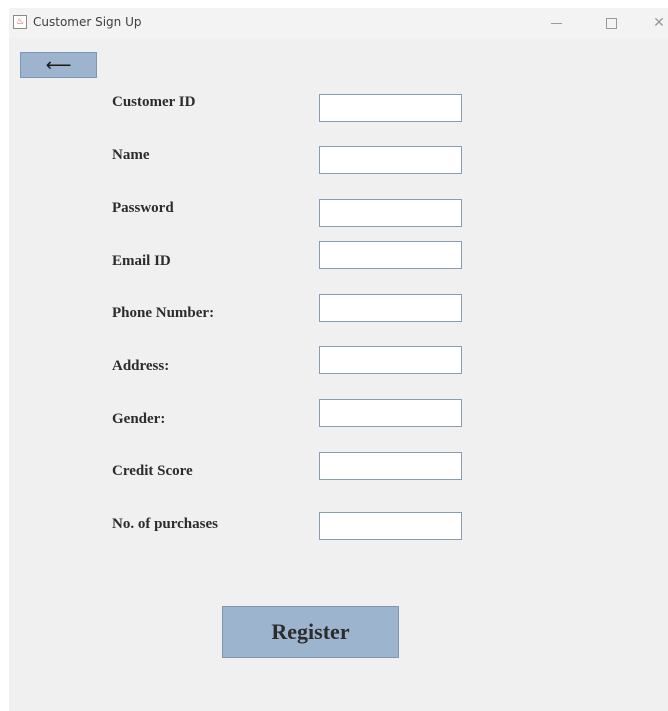 The height and width of the screenshot is (711, 668). What do you see at coordinates (390, 213) in the screenshot?
I see `password-input` at bounding box center [390, 213].